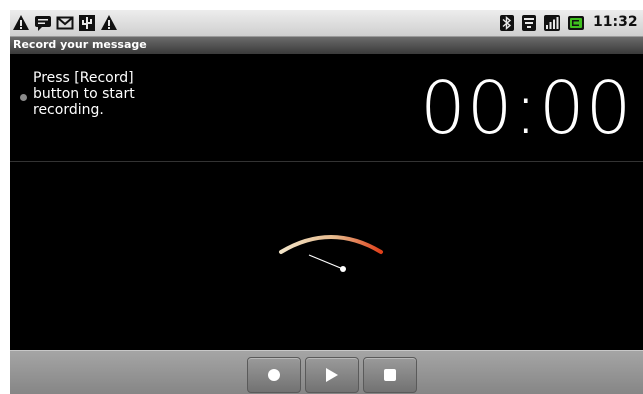 This screenshot has width=643, height=394. I want to click on state-led-icon, so click(23, 97).